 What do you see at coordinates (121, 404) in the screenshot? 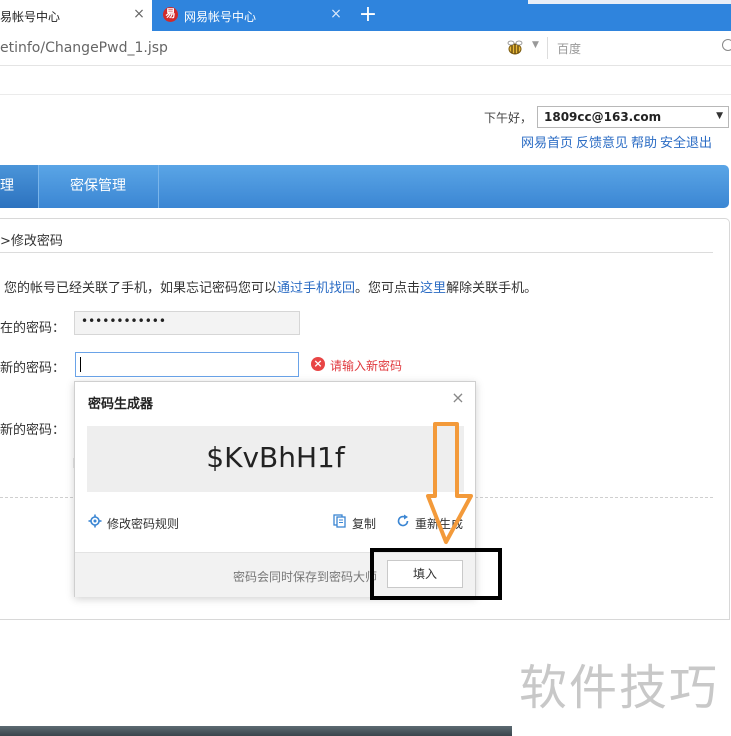
I see `popup-title: 密码生成器` at bounding box center [121, 404].